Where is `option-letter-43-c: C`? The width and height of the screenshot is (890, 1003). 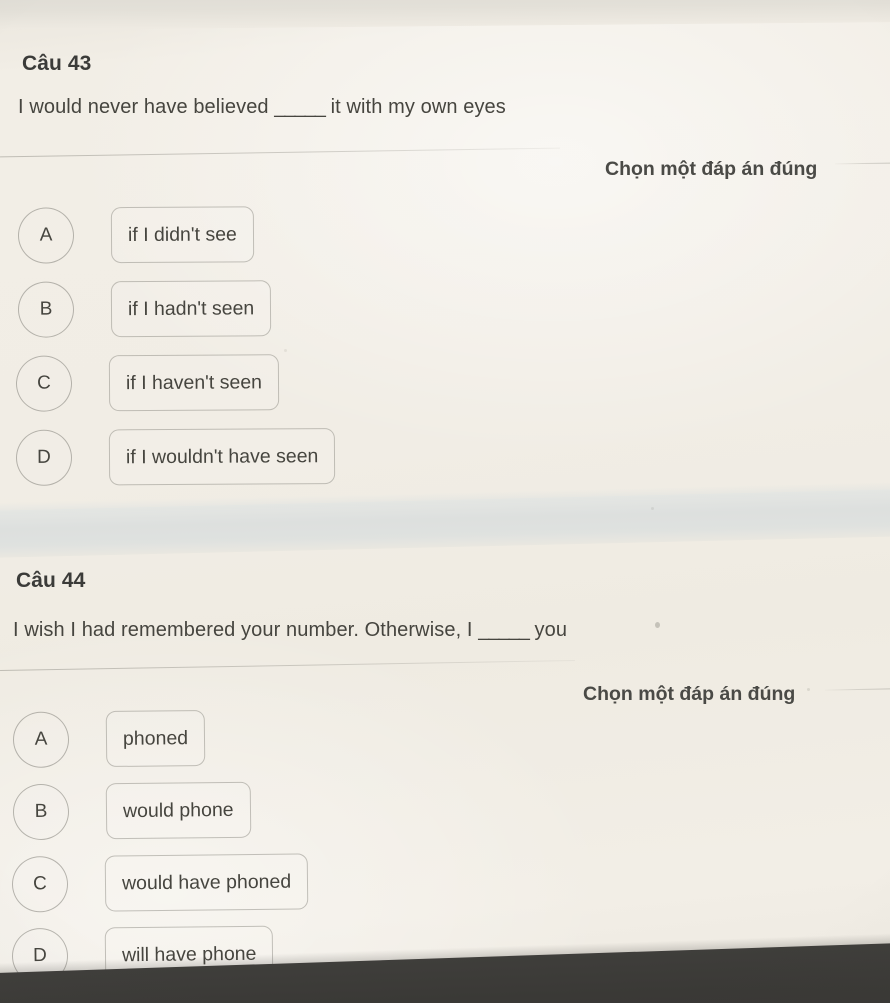 option-letter-43-c: C is located at coordinates (44, 383).